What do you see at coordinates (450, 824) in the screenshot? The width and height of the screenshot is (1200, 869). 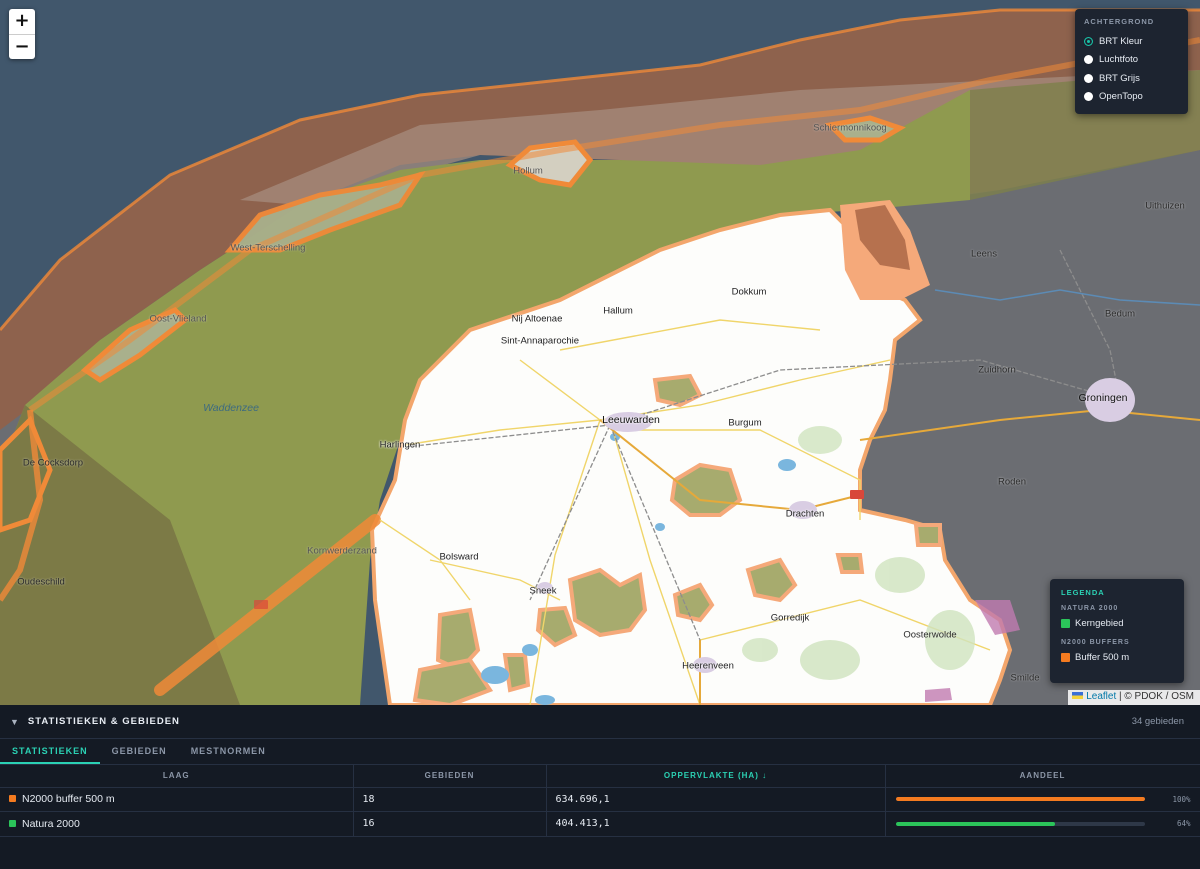 I see `count-cell: 16` at bounding box center [450, 824].